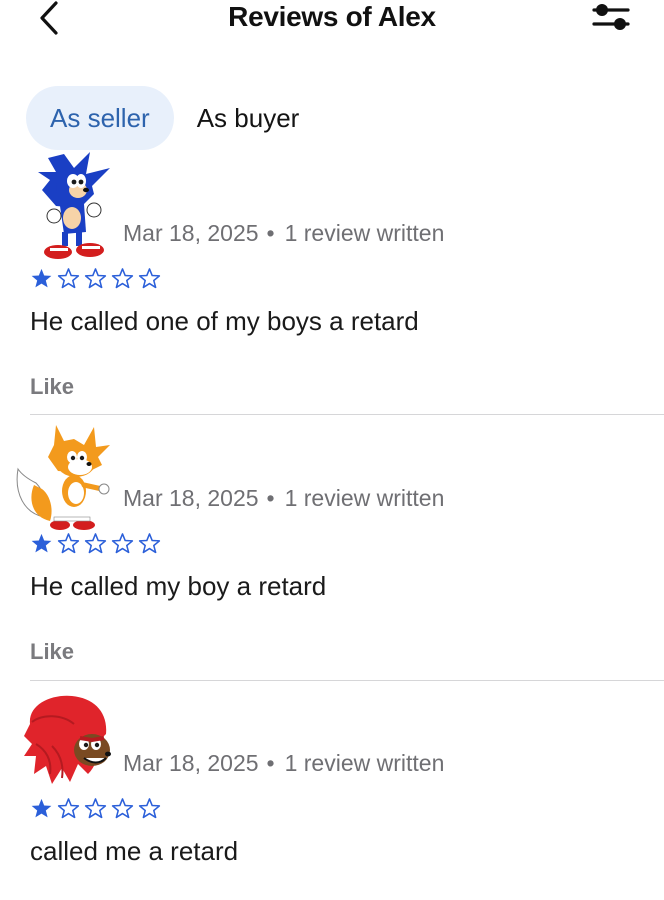 The height and width of the screenshot is (900, 664). I want to click on filter-button, so click(612, 17).